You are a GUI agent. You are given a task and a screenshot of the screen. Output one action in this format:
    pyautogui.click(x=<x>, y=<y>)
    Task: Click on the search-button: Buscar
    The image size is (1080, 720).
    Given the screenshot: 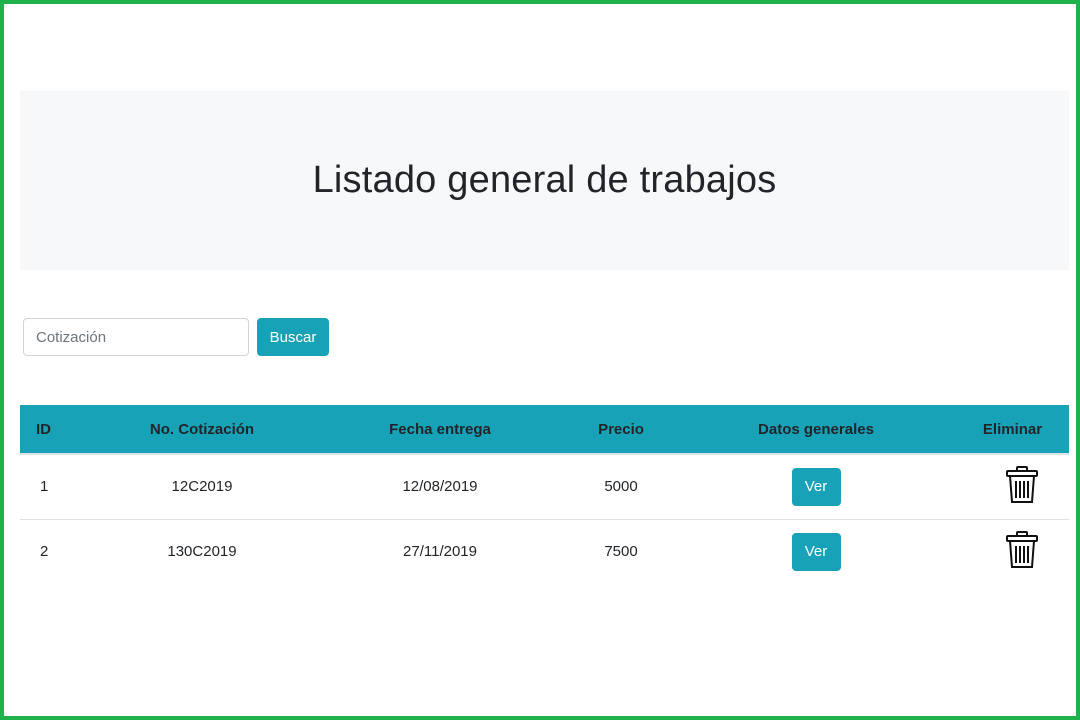 What is the action you would take?
    pyautogui.click(x=293, y=337)
    